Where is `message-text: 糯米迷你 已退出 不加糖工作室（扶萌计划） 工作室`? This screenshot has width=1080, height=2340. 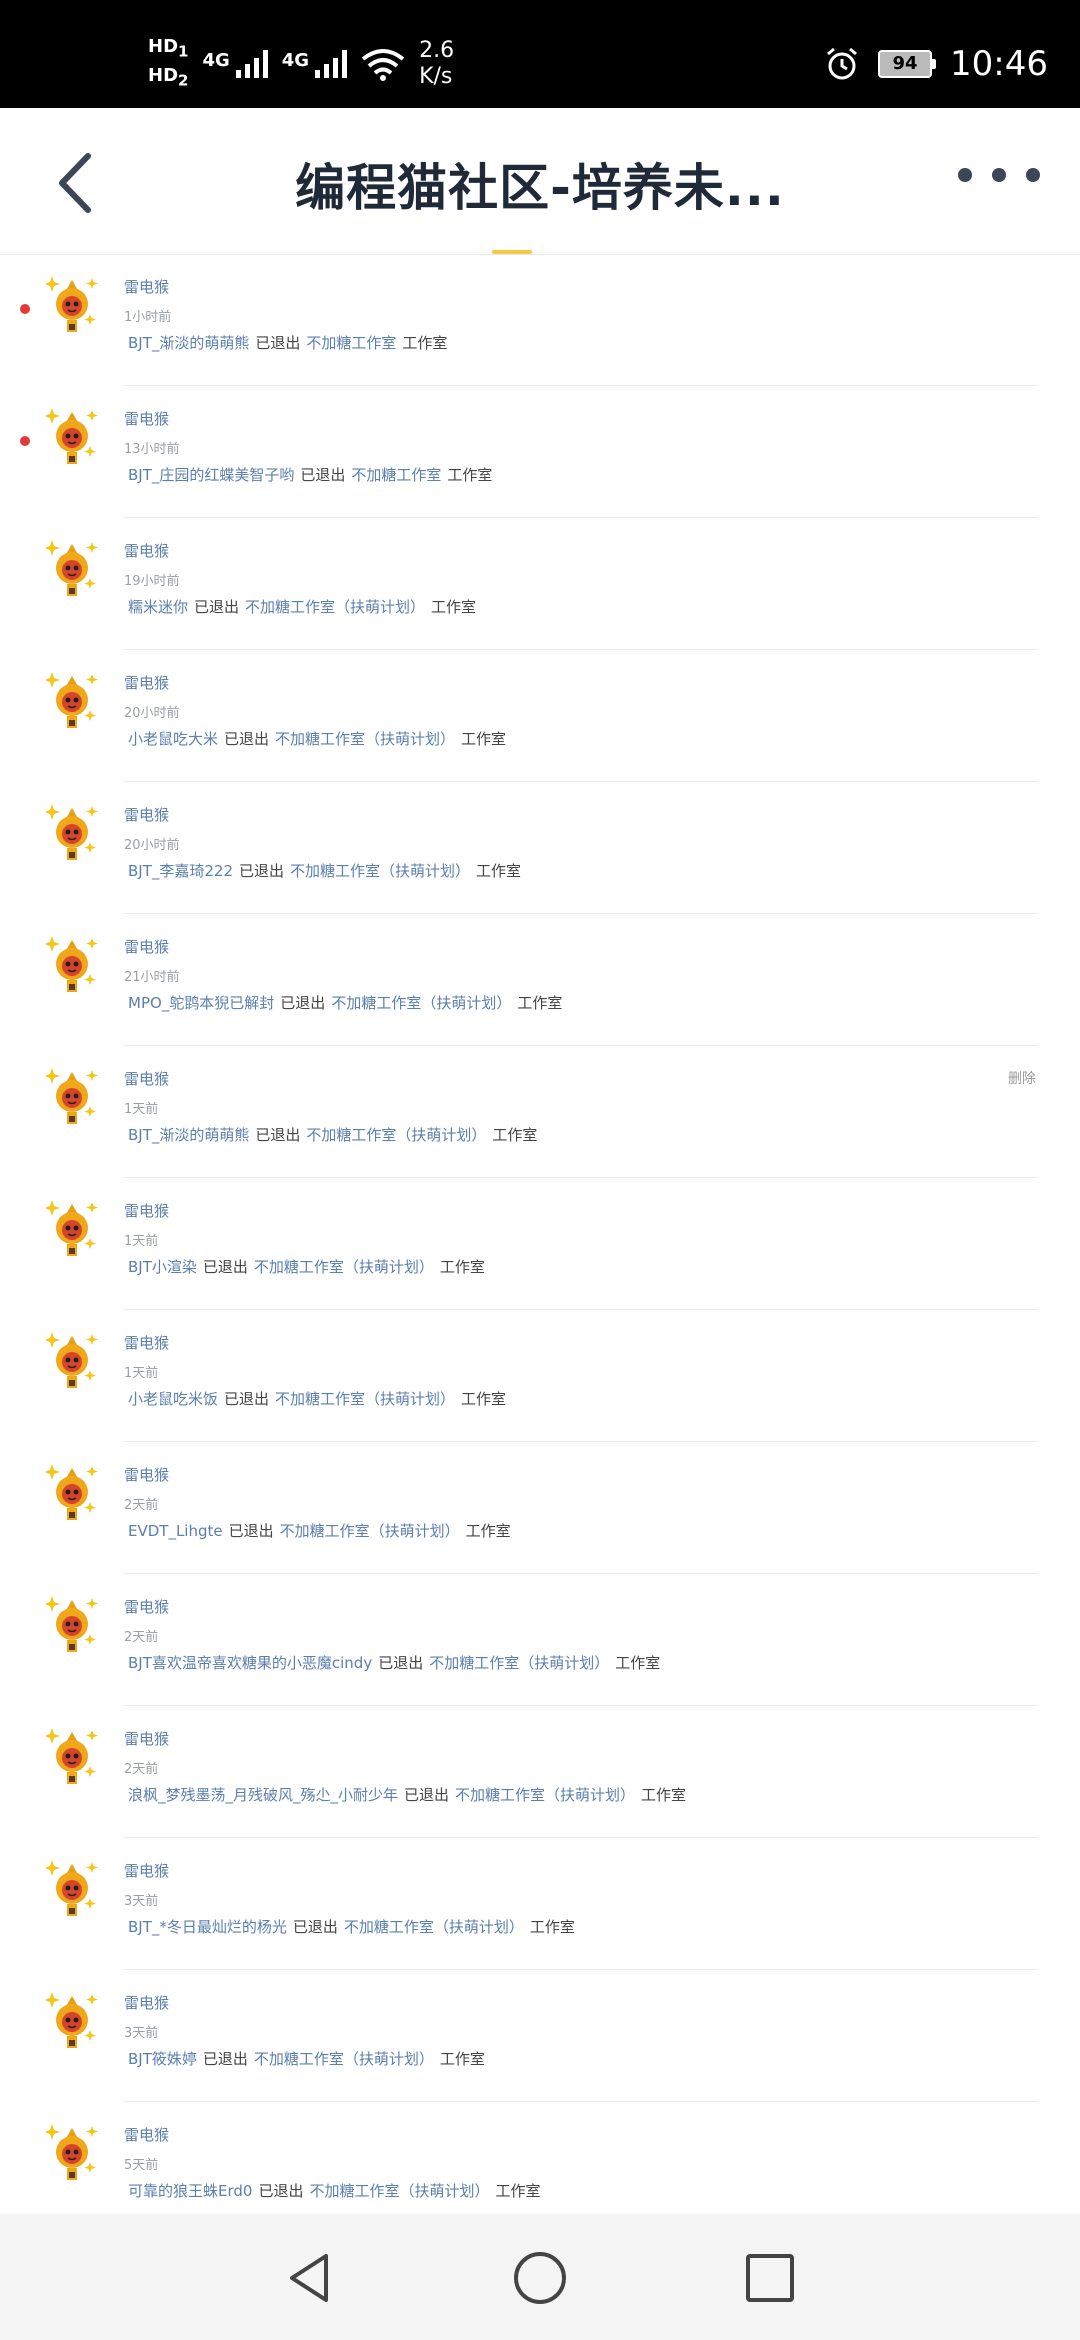
message-text: 糯米迷你 已退出 不加糖工作室（扶萌计划） 工作室 is located at coordinates (302, 606).